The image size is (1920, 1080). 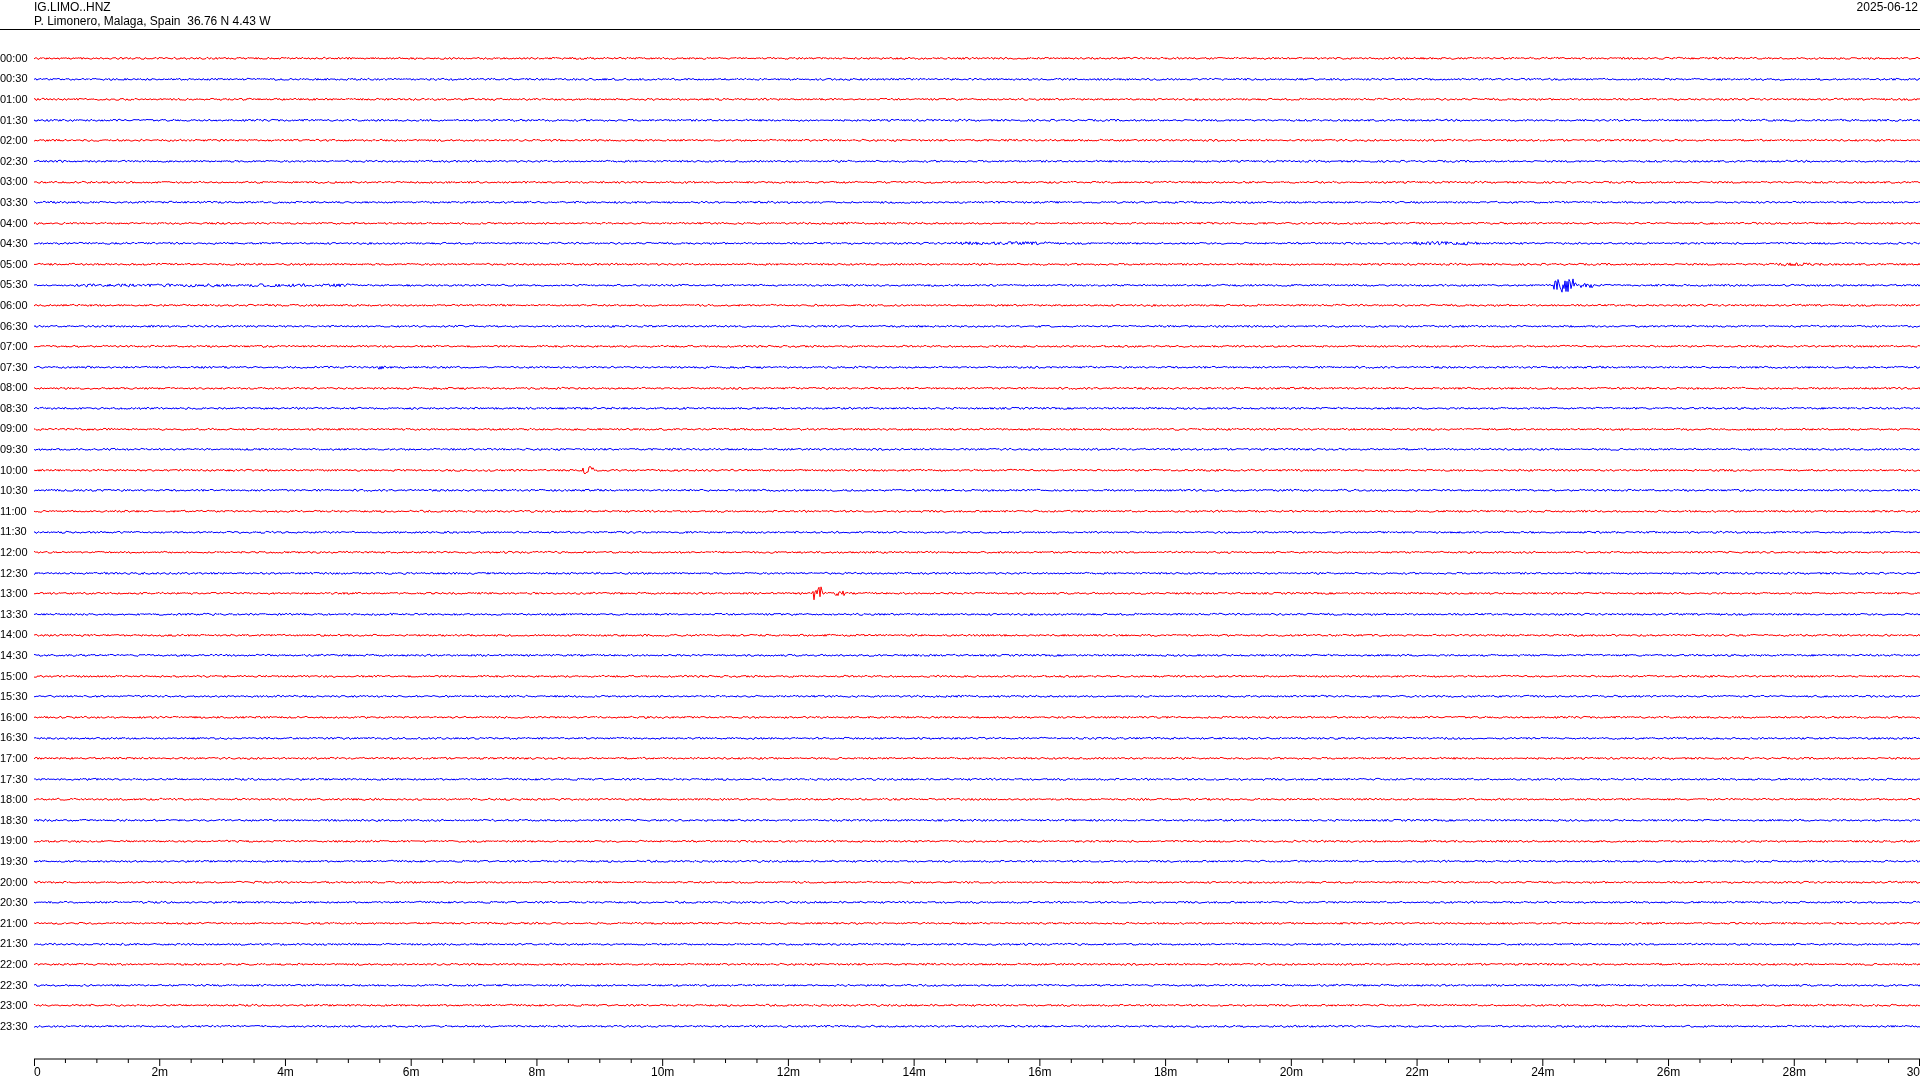 I want to click on time-label: 05:30, so click(x=14, y=285).